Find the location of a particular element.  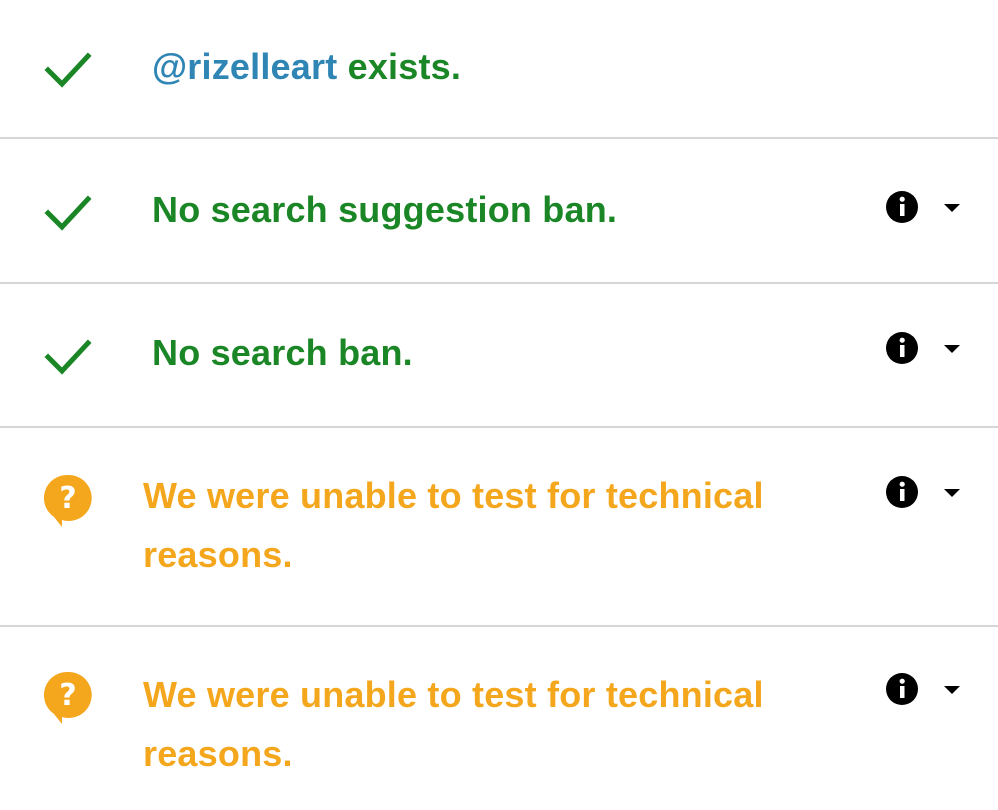

account-exists-text: @rizelleart exists. is located at coordinates (306, 67).